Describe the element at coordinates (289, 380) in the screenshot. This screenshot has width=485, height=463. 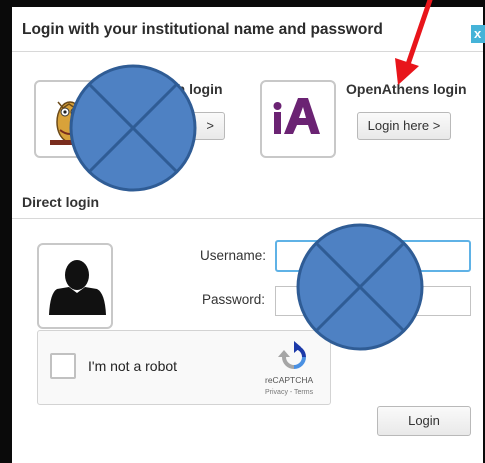
I see `recaptcha-brand: reCAPTCHA` at that location.